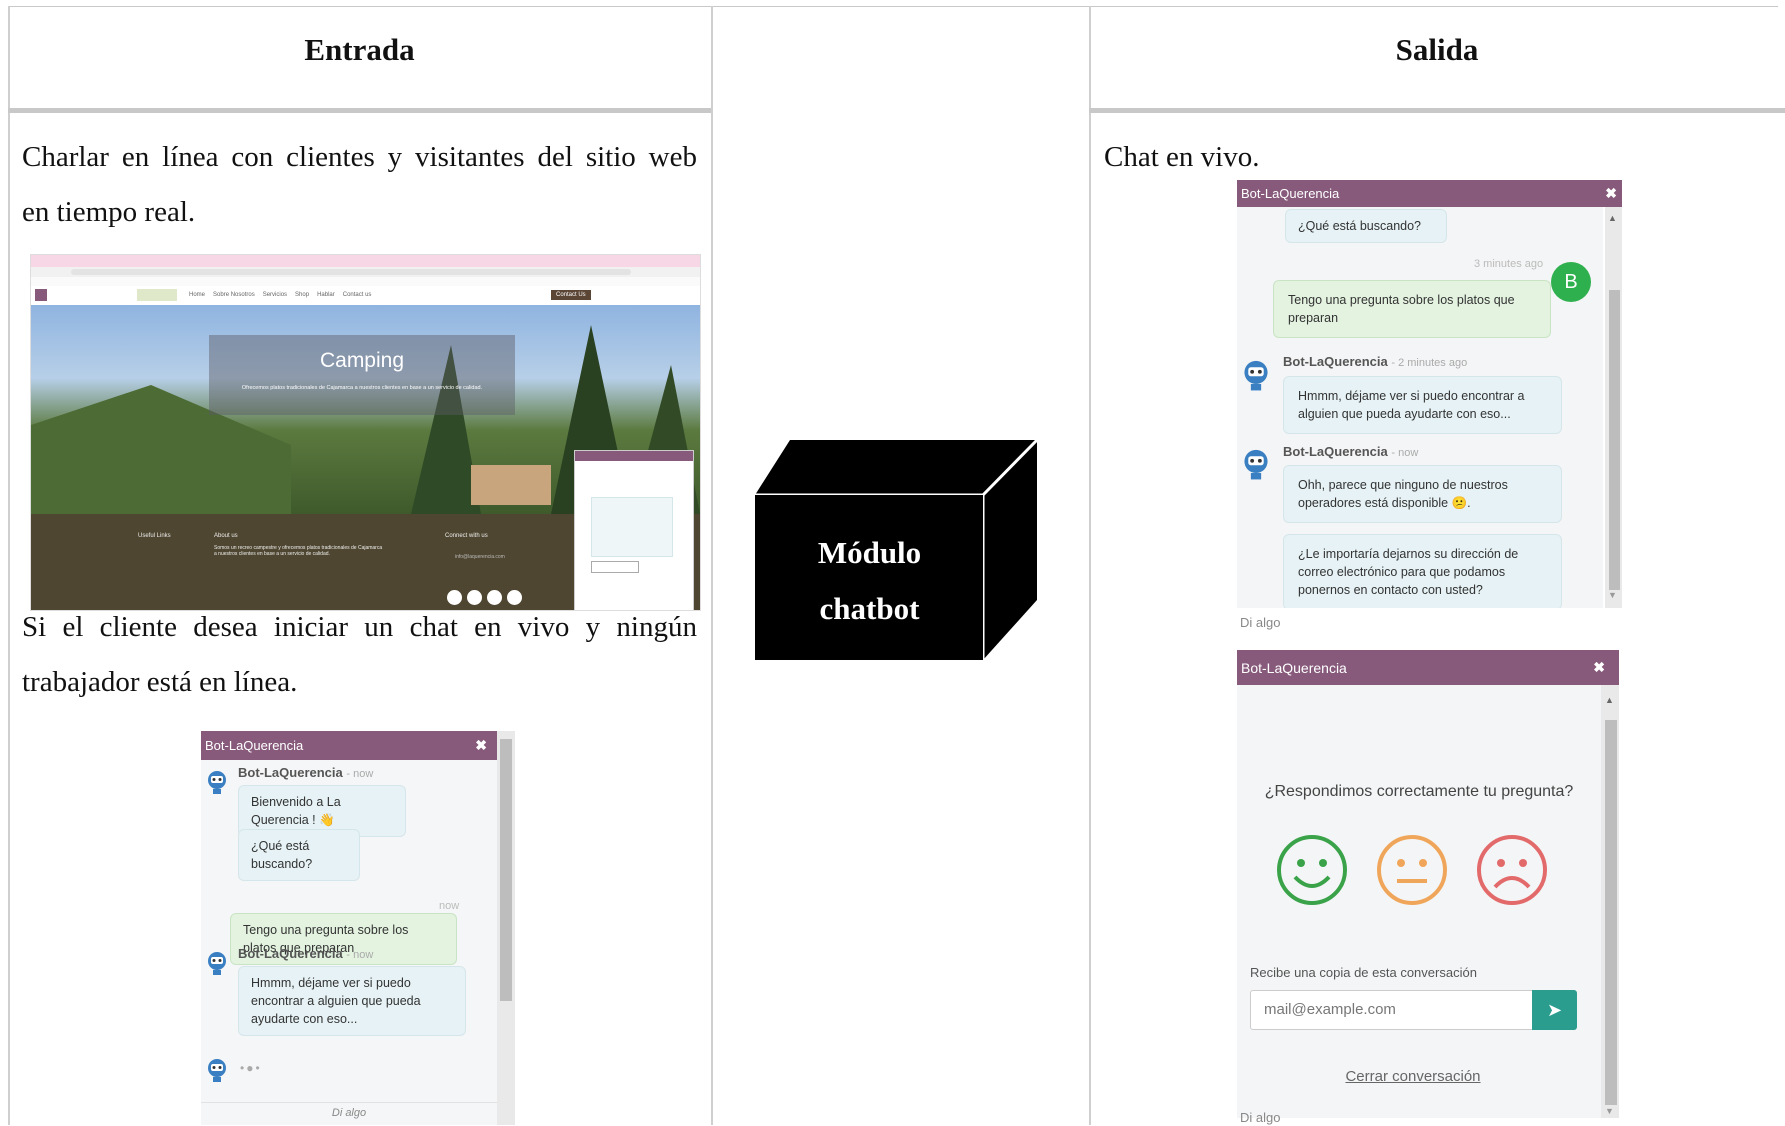 The image size is (1785, 1126). I want to click on message-timestamp: 3 minutes ago, so click(1509, 264).